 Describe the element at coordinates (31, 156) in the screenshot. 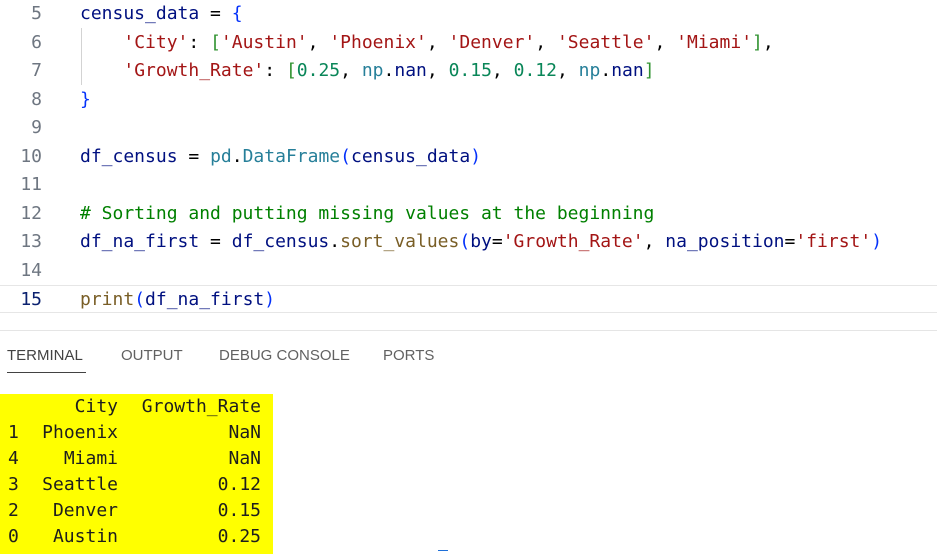

I see `line-number: 10` at that location.